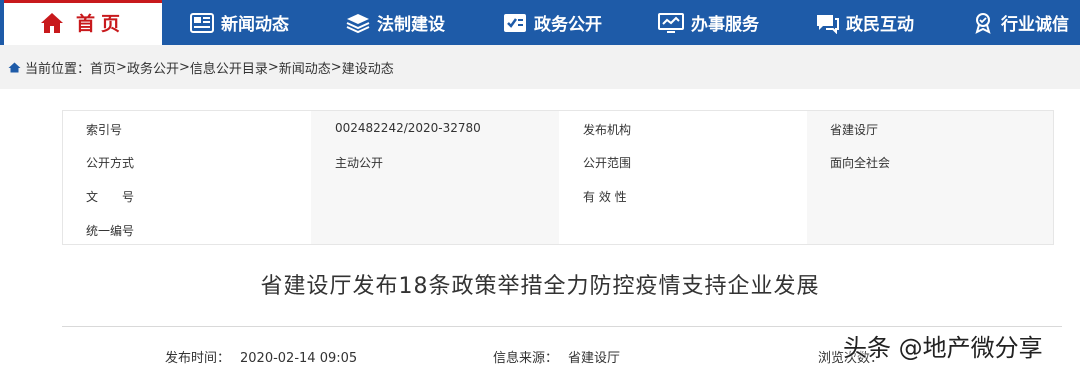 The image size is (1080, 371). What do you see at coordinates (854, 130) in the screenshot?
I see `publisher-value: 省建设厅` at bounding box center [854, 130].